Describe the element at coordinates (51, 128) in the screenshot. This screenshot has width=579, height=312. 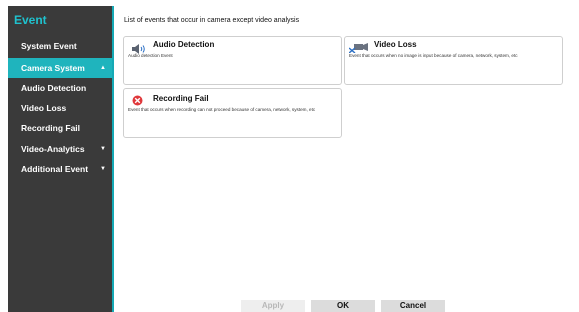
I see `sidebar-item-label: Recording Fail` at that location.